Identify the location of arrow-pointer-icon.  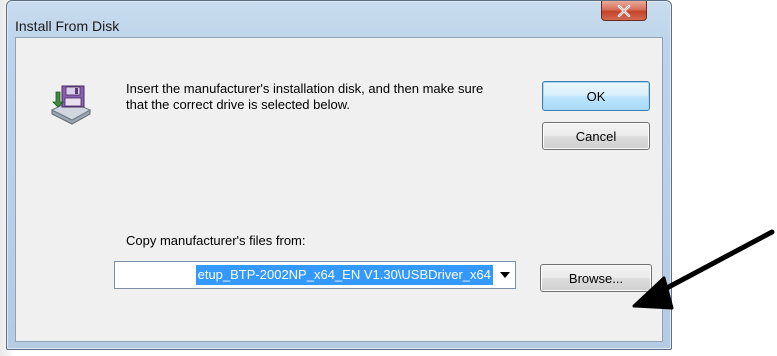
(703, 269).